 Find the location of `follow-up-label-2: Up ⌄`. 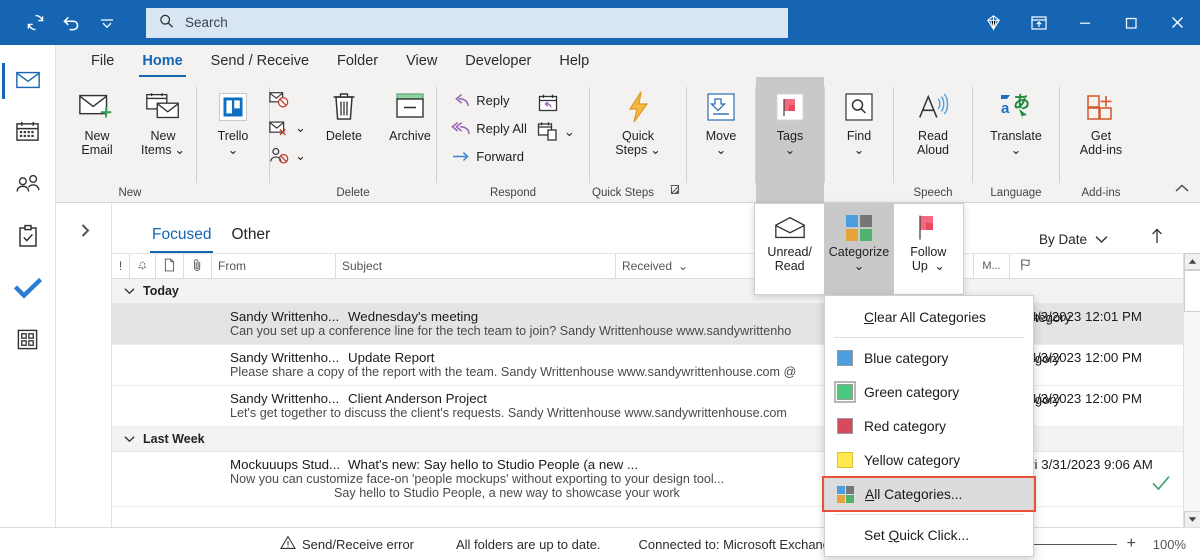

follow-up-label-2: Up ⌄ is located at coordinates (928, 266).